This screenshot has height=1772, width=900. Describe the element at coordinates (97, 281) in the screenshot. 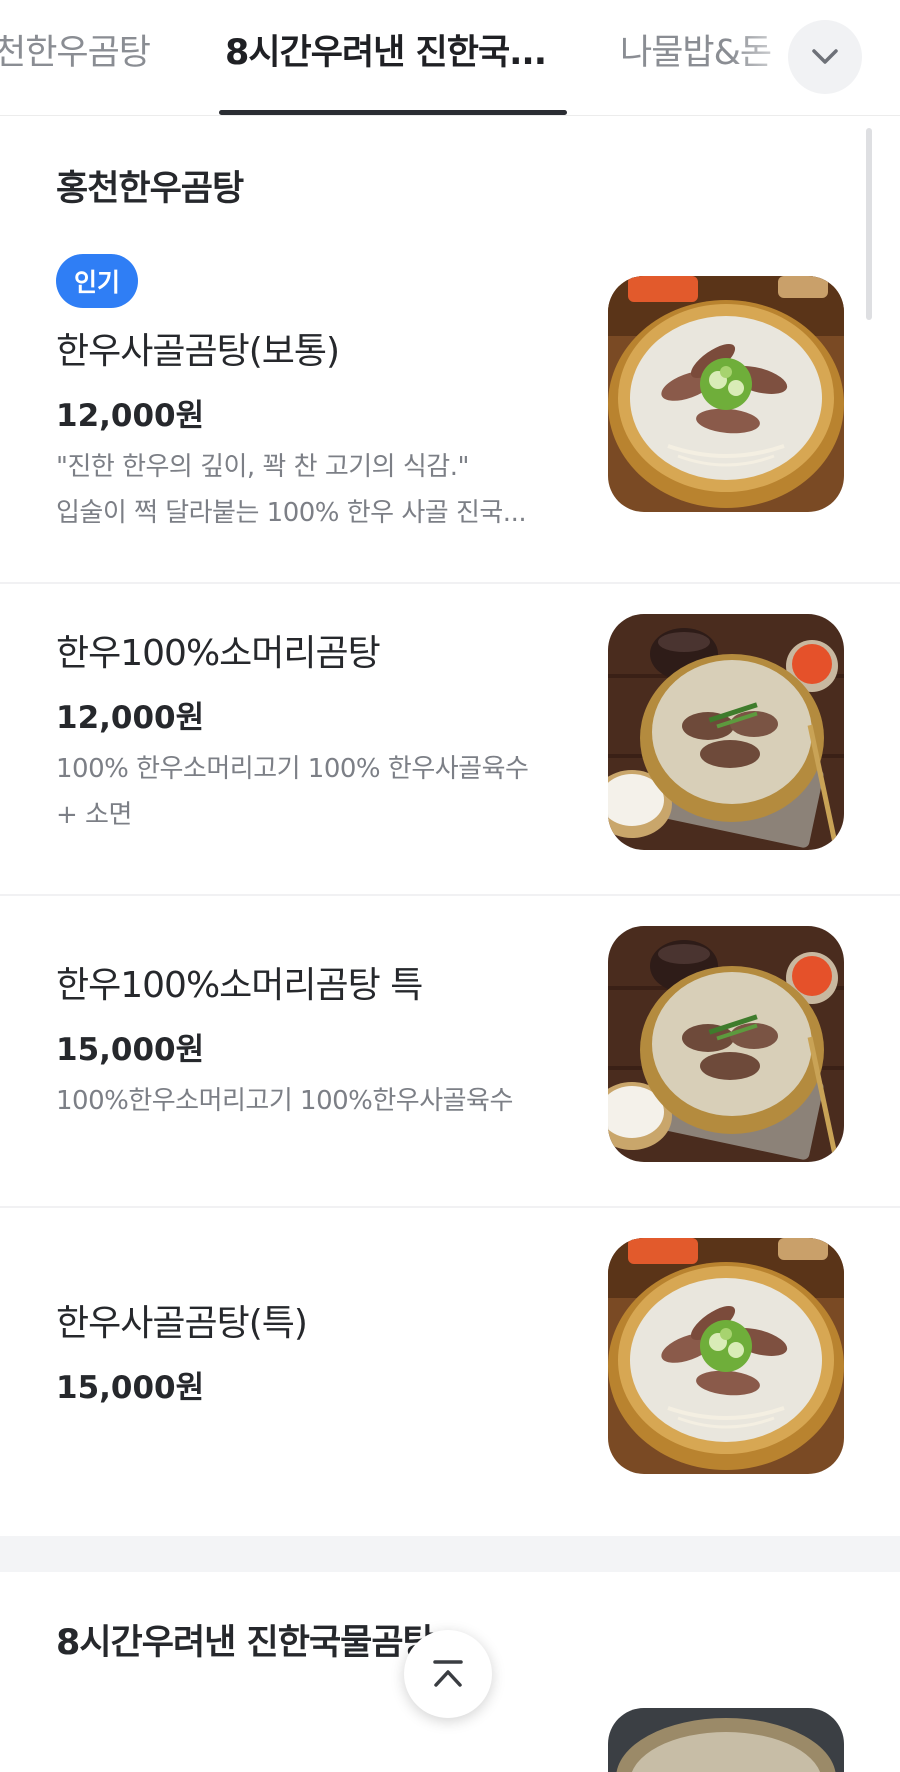

I see `popular-badge: 인기` at that location.